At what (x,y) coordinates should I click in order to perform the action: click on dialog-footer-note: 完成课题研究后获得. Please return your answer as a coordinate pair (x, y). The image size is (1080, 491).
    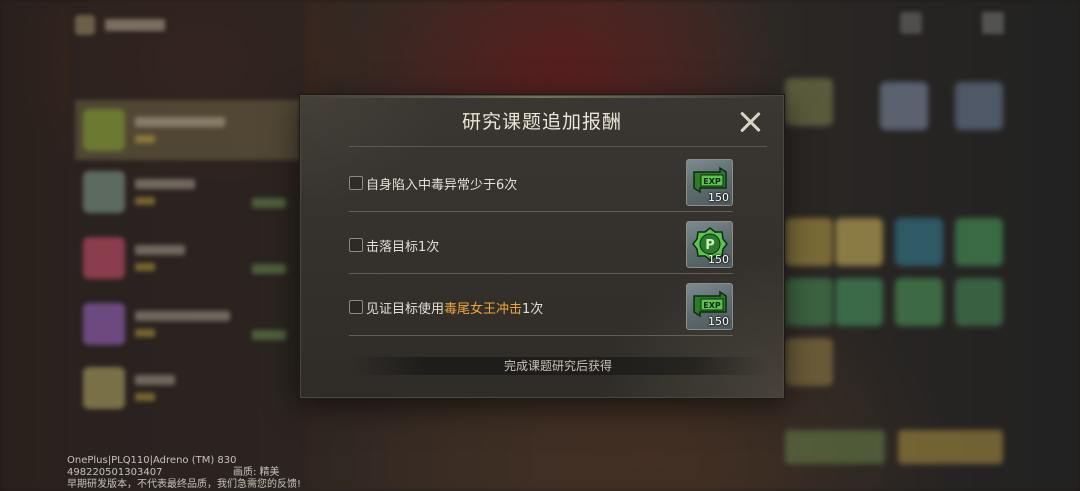
    Looking at the image, I should click on (558, 366).